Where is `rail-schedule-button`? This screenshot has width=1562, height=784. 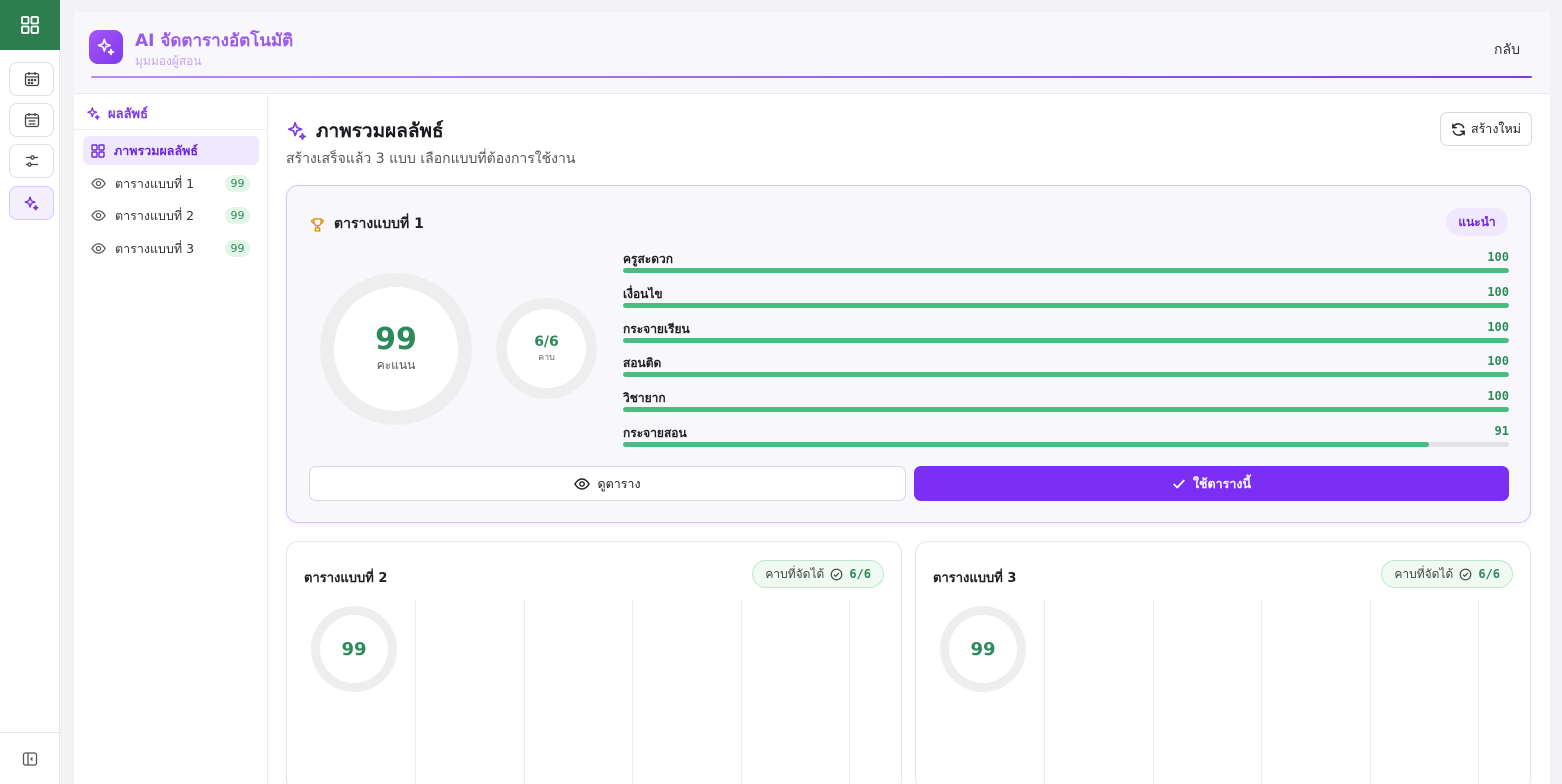 rail-schedule-button is located at coordinates (31, 120).